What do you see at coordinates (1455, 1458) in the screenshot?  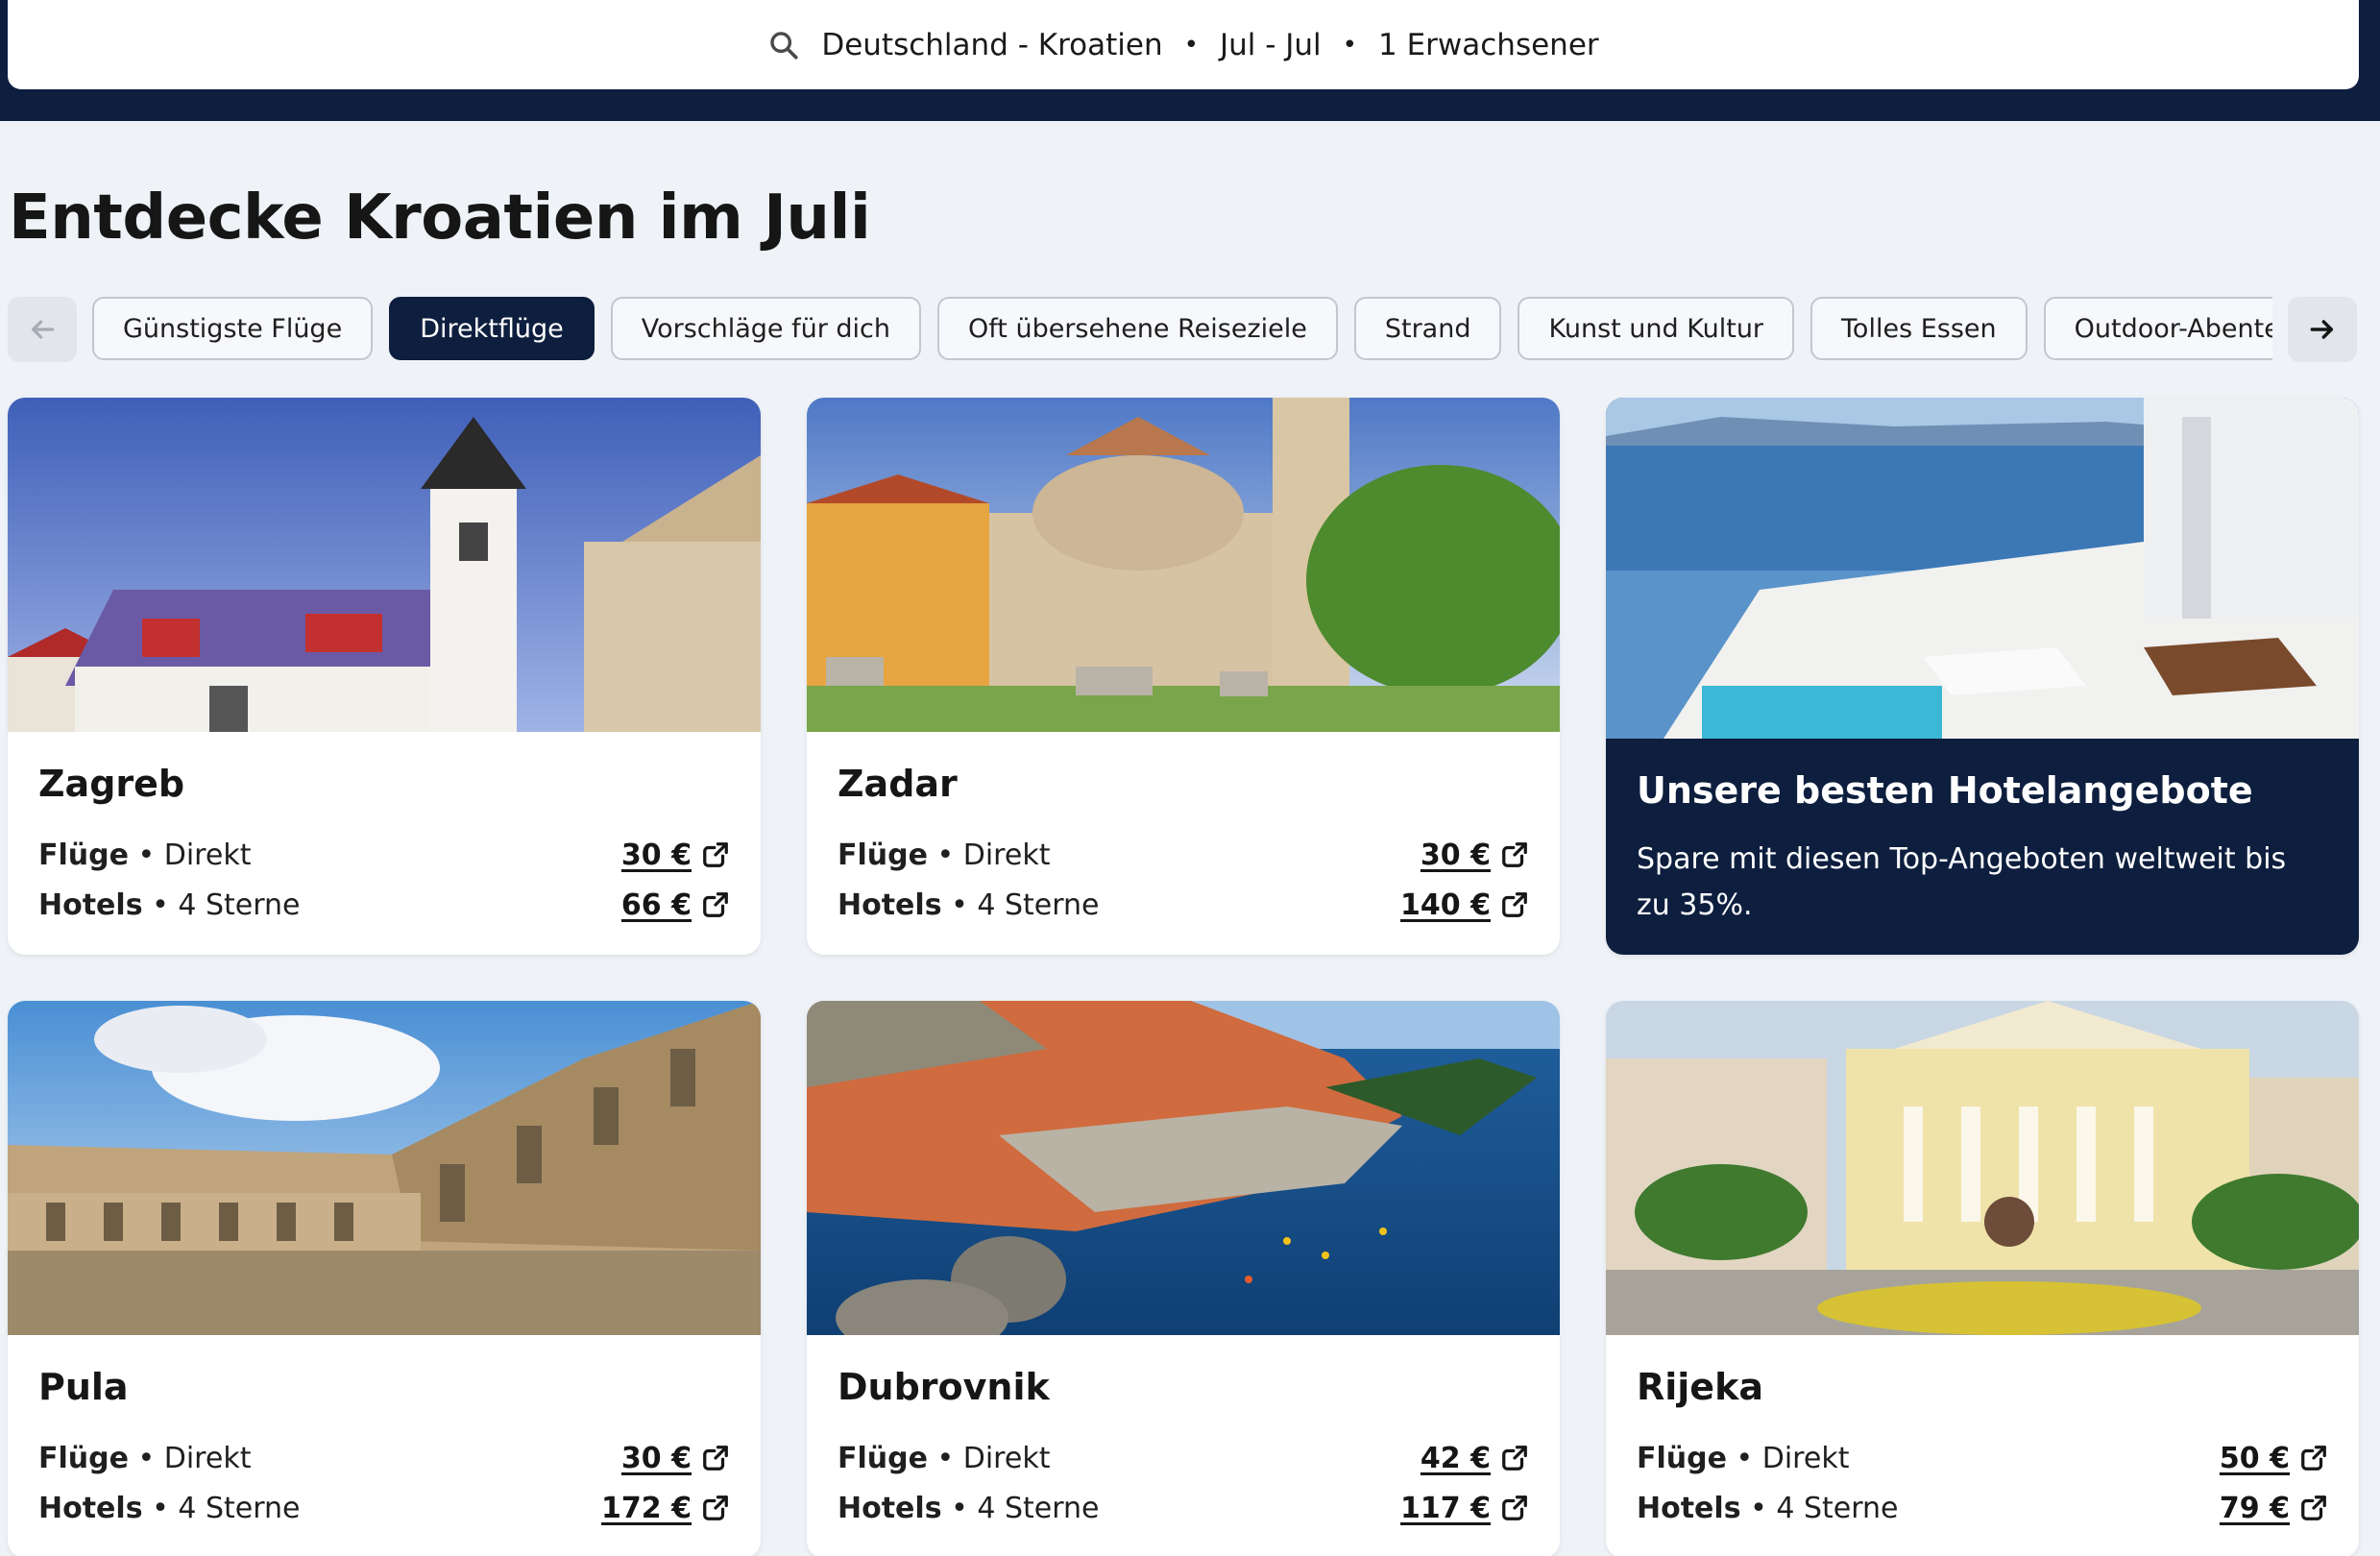 I see `flights-price: 42 €` at bounding box center [1455, 1458].